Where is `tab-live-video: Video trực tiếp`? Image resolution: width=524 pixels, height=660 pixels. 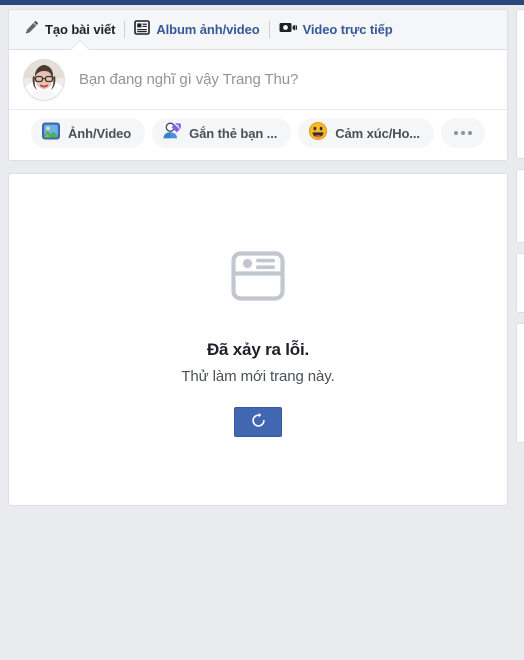 tab-live-video: Video trực tiếp is located at coordinates (336, 30).